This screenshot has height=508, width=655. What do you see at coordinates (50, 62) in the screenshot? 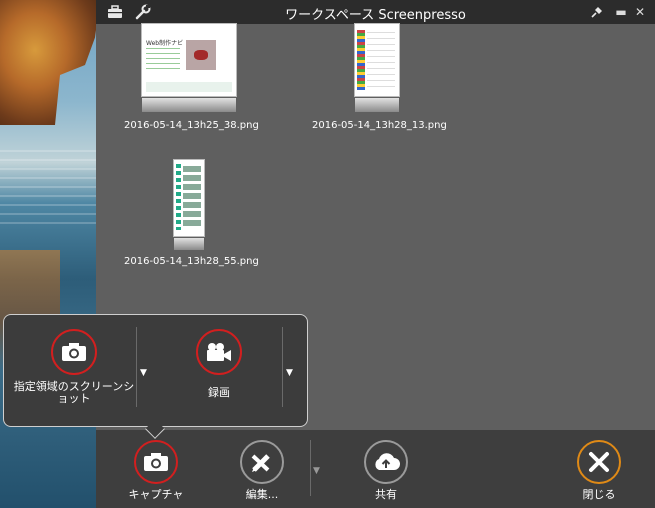
I see `wallpaper-rock-arch` at bounding box center [50, 62].